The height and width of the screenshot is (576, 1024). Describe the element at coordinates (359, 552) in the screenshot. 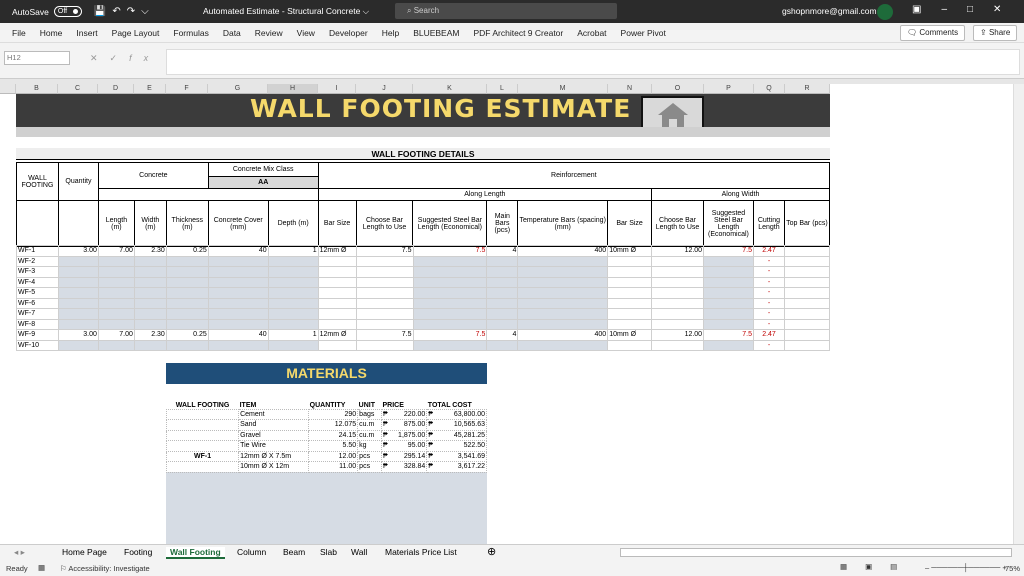

I see `sheet-tab-wall: Wall` at that location.